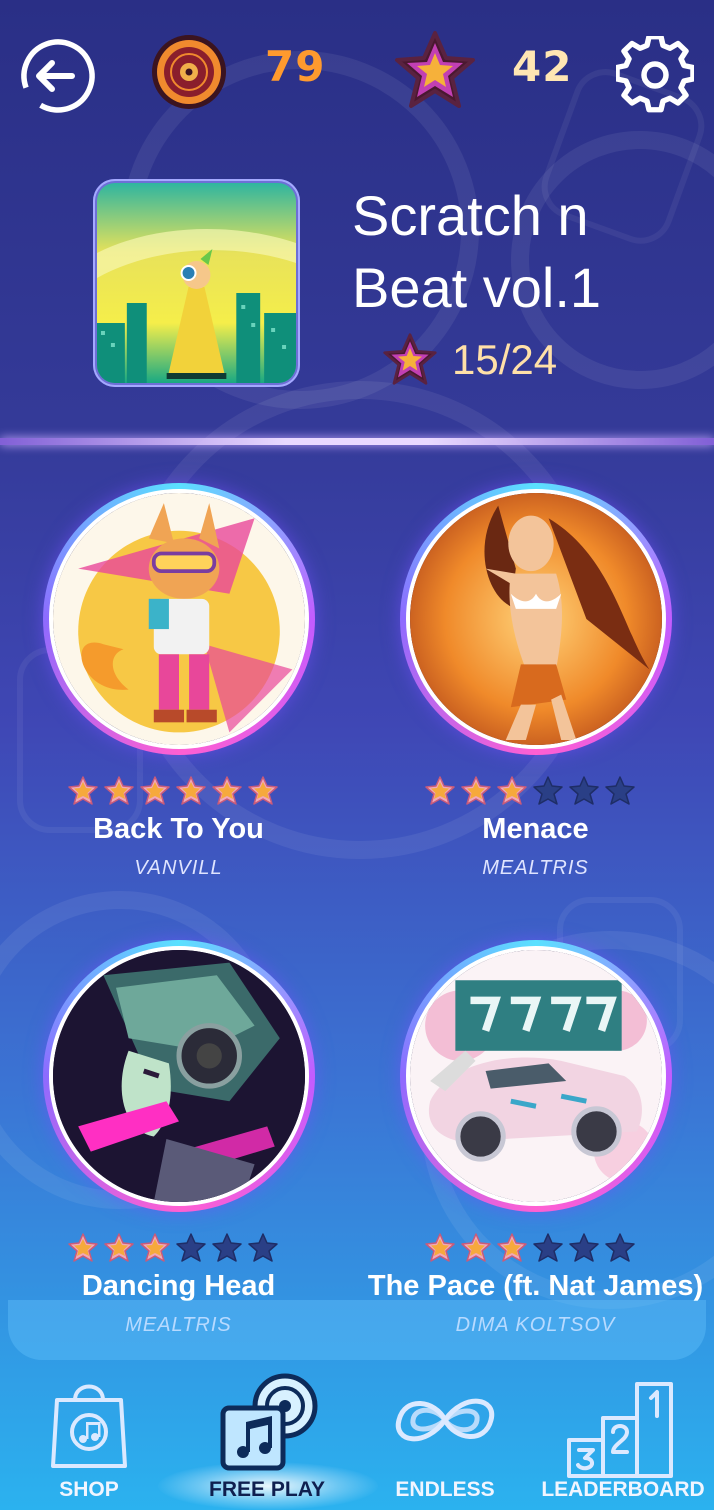 This screenshot has height=1510, width=714. Describe the element at coordinates (620, 1430) in the screenshot. I see `podium-icon` at that location.